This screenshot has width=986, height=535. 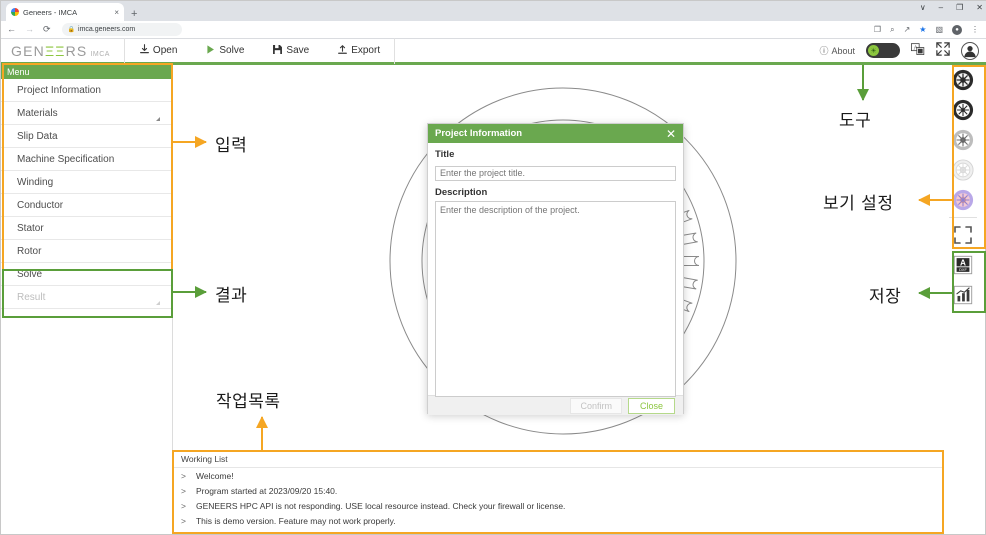 What do you see at coordinates (927, 29) in the screenshot?
I see `browser-action-icons: ❐ ⌕ ↗ ★ ▧ ● ⋮` at bounding box center [927, 29].